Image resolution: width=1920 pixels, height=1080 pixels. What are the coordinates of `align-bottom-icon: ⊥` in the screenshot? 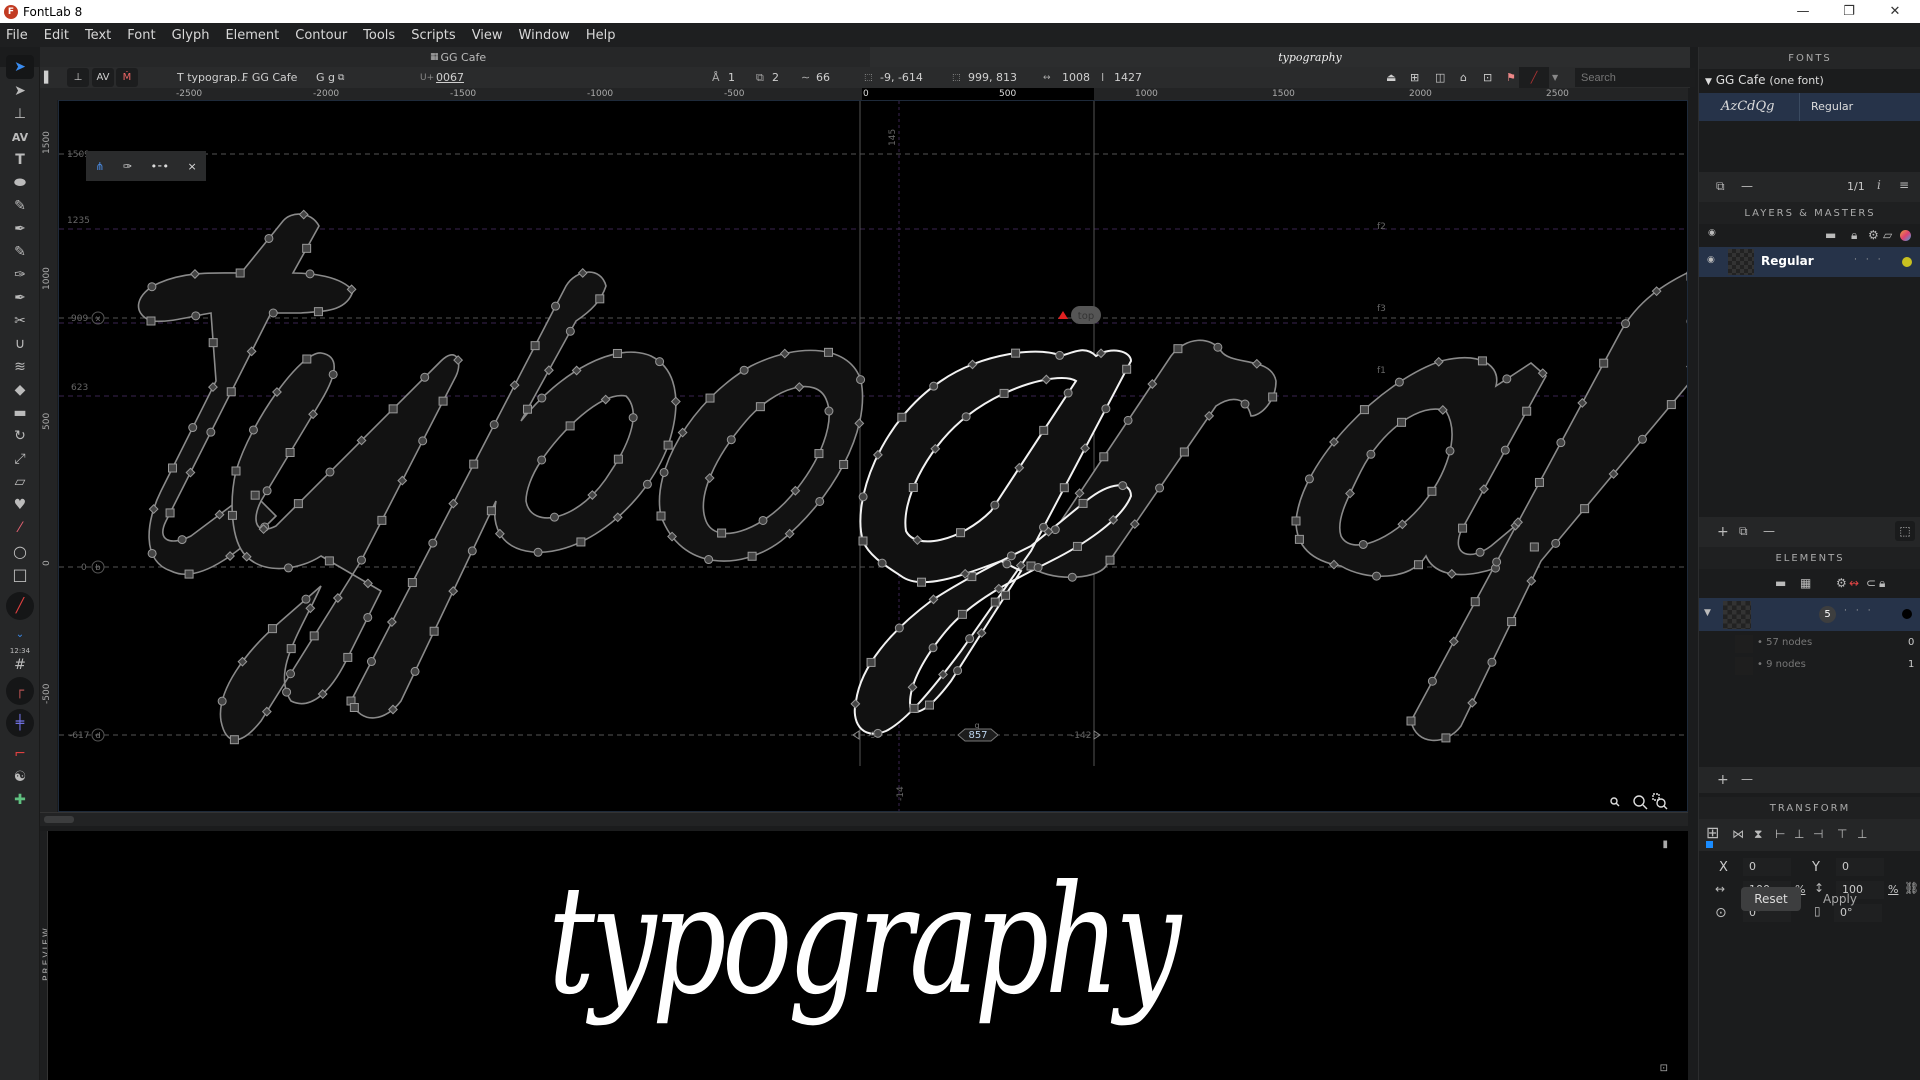 It's located at (1862, 834).